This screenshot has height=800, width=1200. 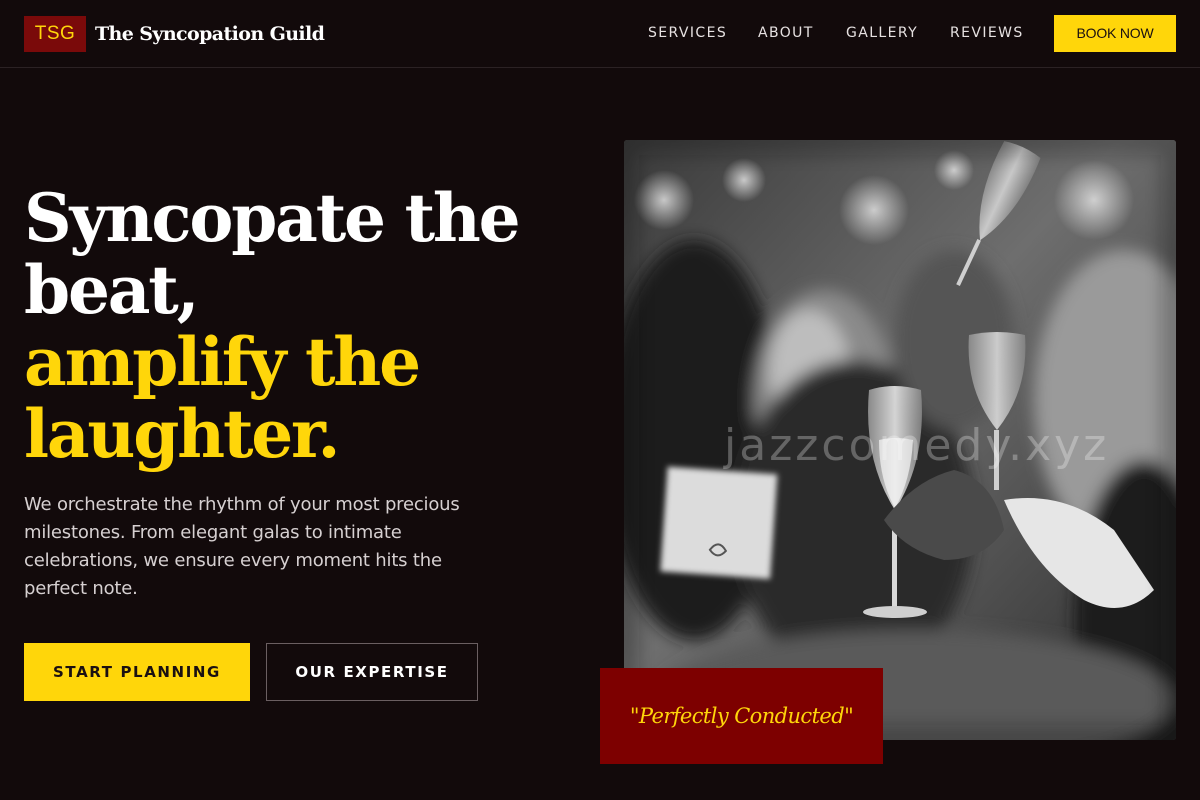 What do you see at coordinates (182, 434) in the screenshot?
I see `hero-title-line-4: laughter.` at bounding box center [182, 434].